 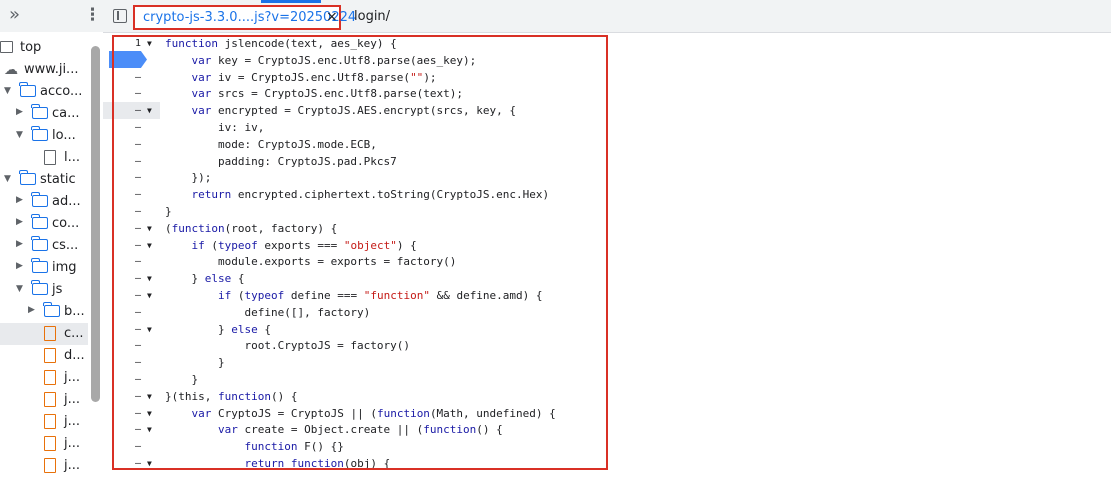 I want to click on sidebar-toggle-icon, so click(x=120, y=16).